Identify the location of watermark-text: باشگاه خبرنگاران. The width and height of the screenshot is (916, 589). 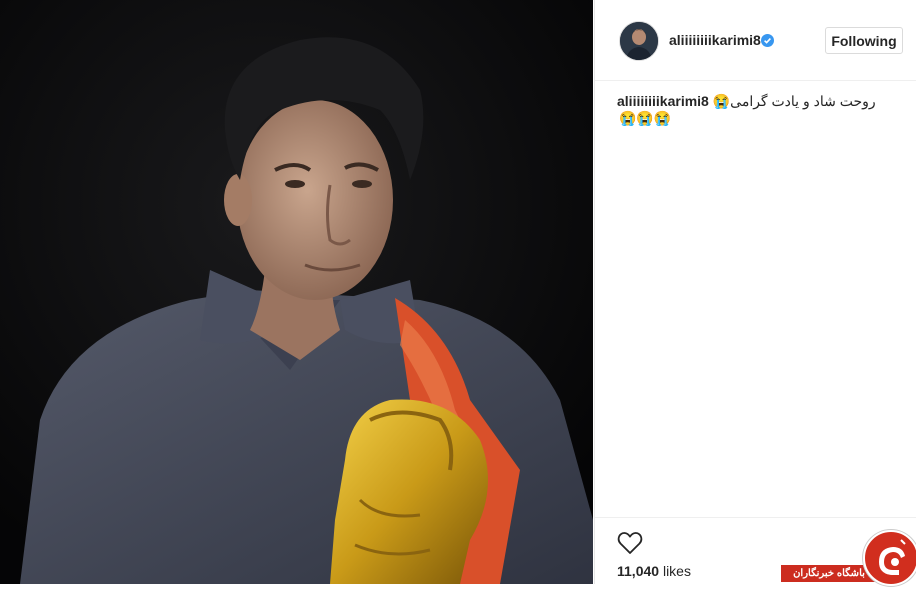
(829, 573).